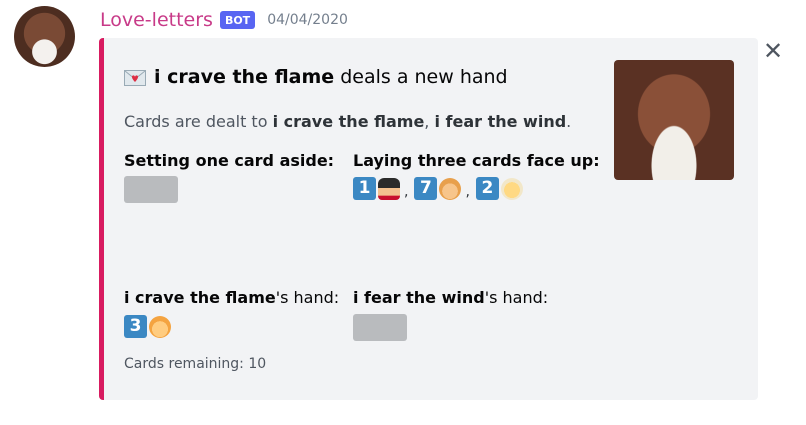 The height and width of the screenshot is (425, 806). I want to click on embed-title: i crave the flame deals a new hand, so click(316, 77).